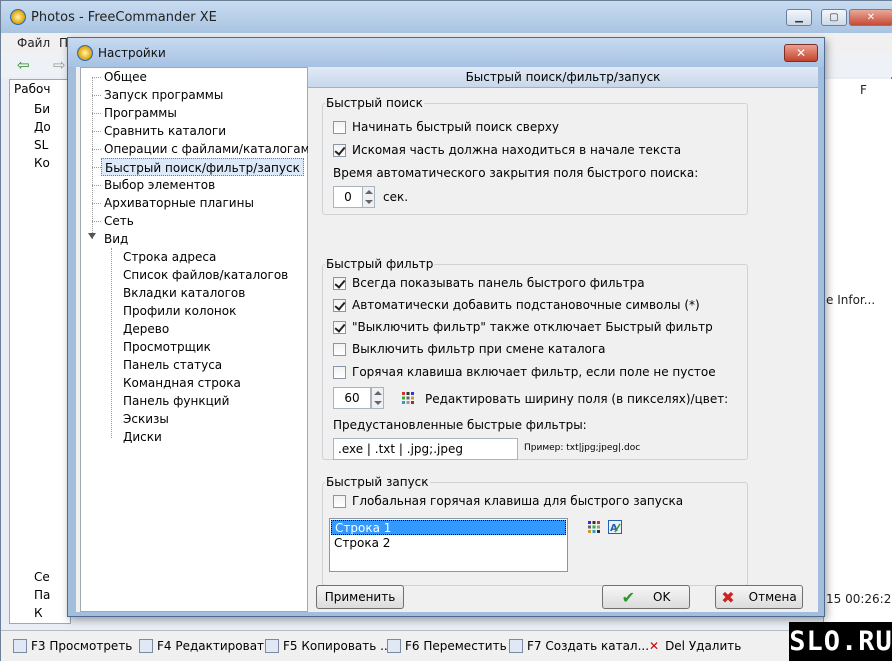 The height and width of the screenshot is (661, 892). I want to click on move-icon, so click(394, 646).